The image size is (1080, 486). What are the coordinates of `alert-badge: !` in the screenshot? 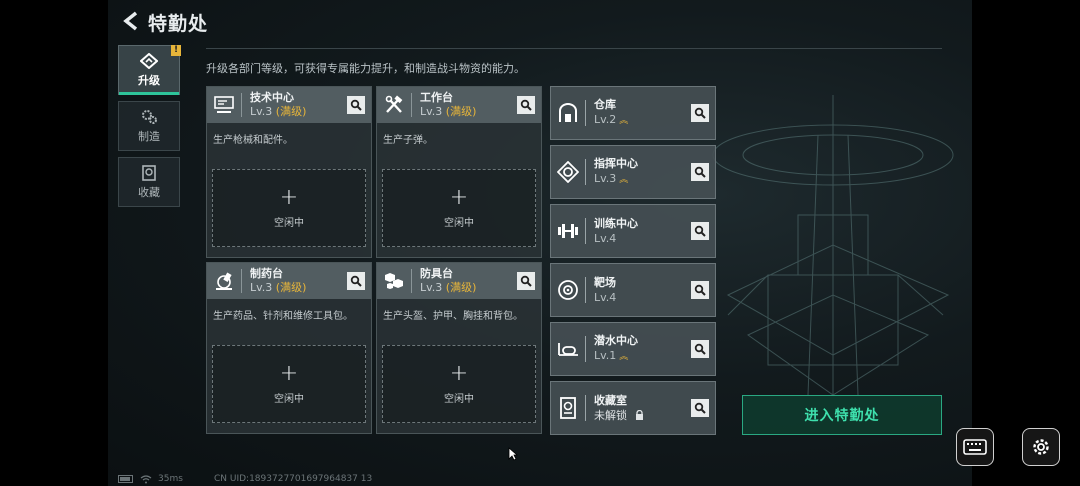 It's located at (176, 50).